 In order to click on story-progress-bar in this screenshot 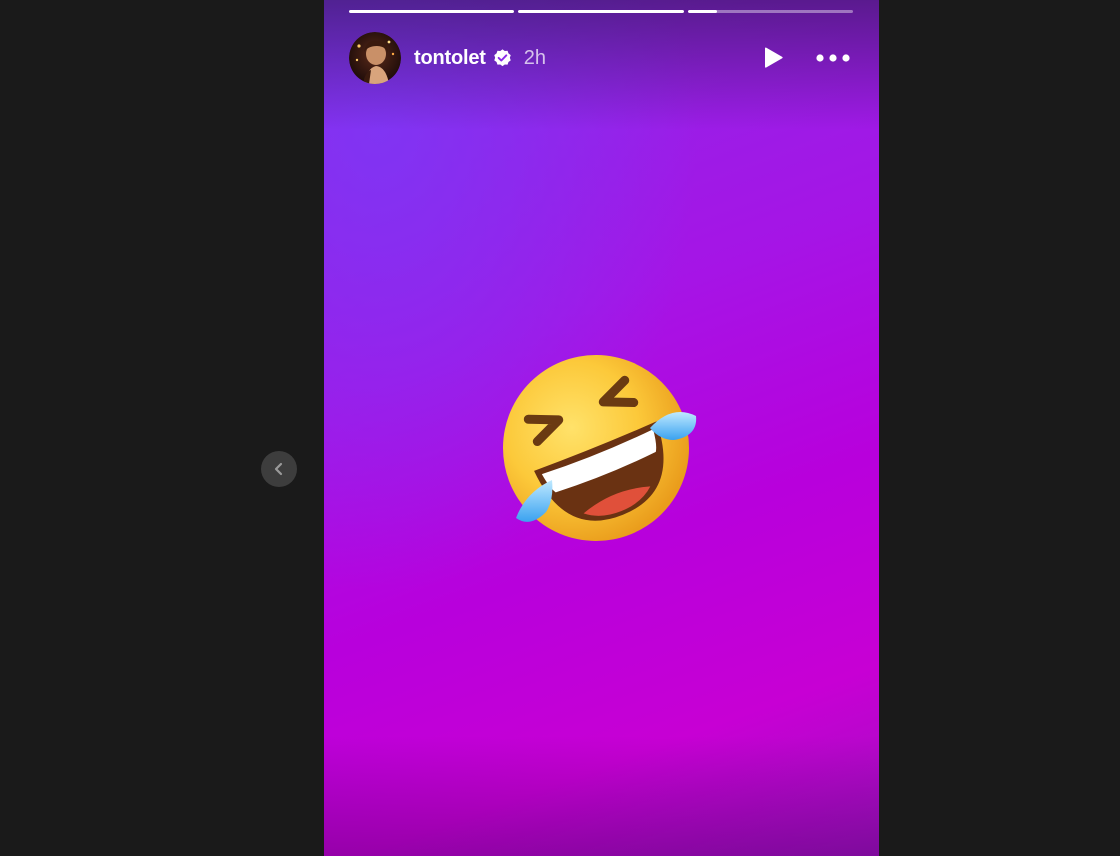, I will do `click(601, 11)`.